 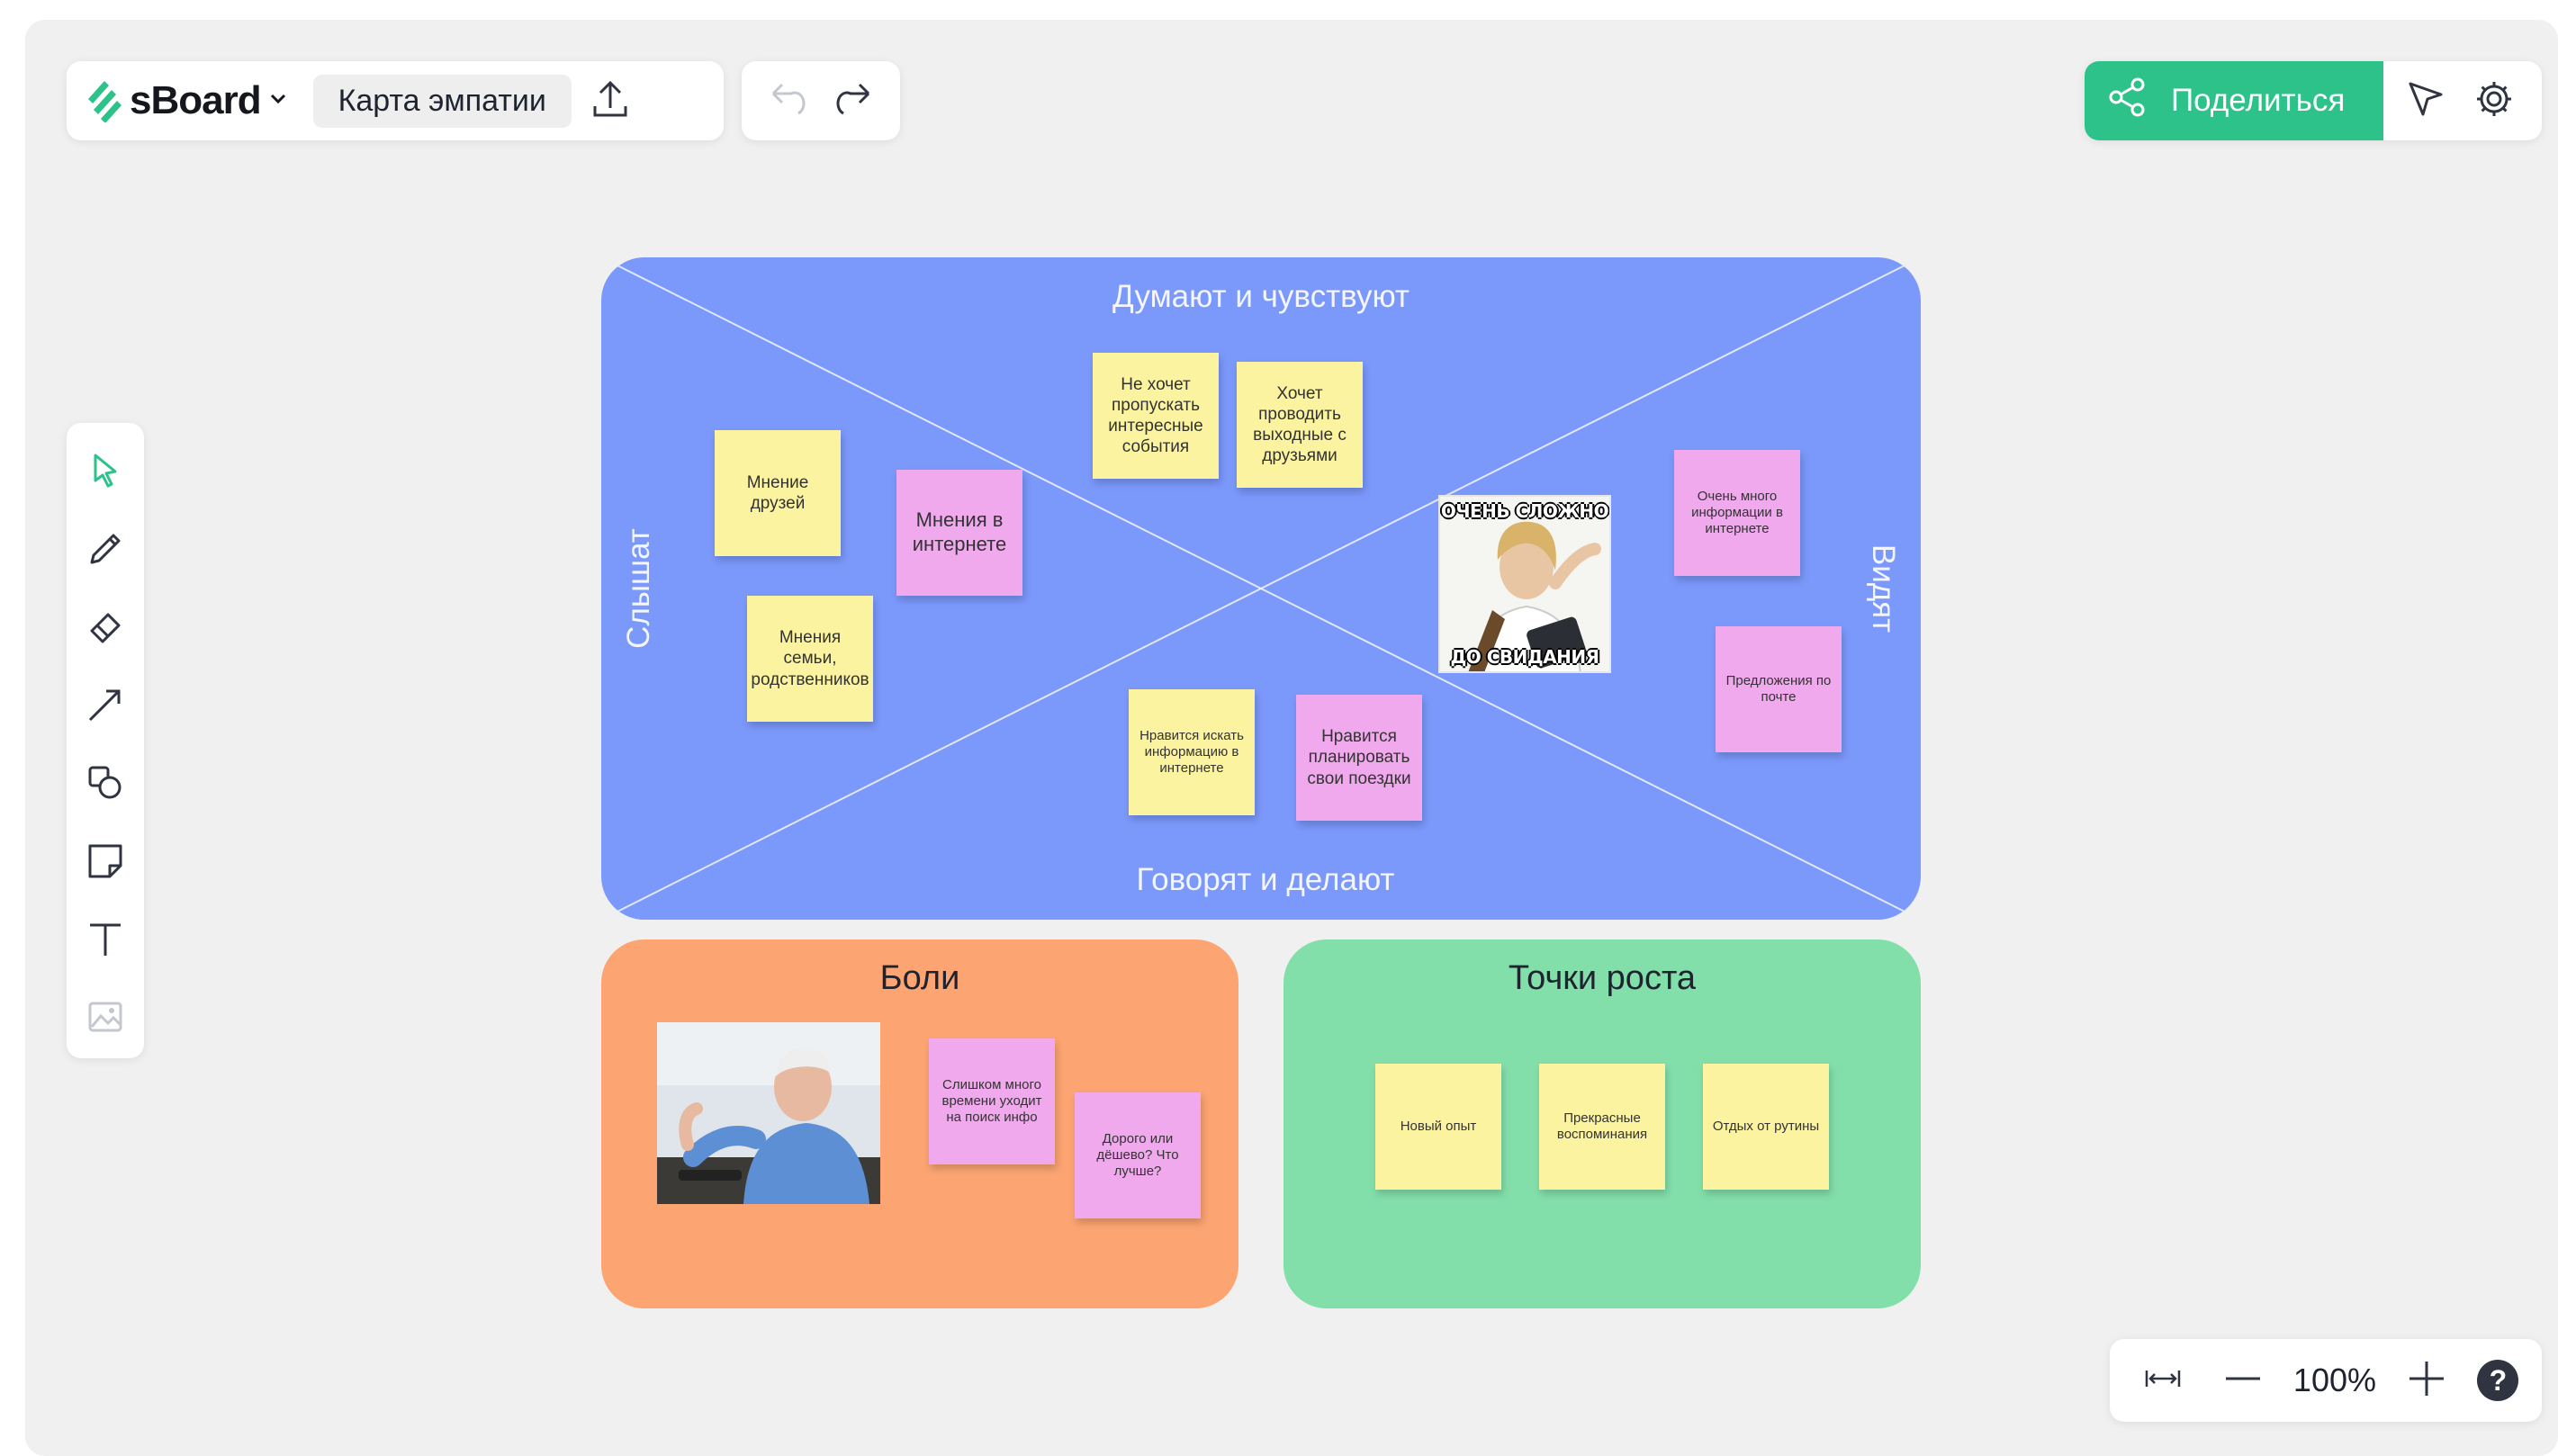 I want to click on logo-text: sBoard, so click(x=196, y=100).